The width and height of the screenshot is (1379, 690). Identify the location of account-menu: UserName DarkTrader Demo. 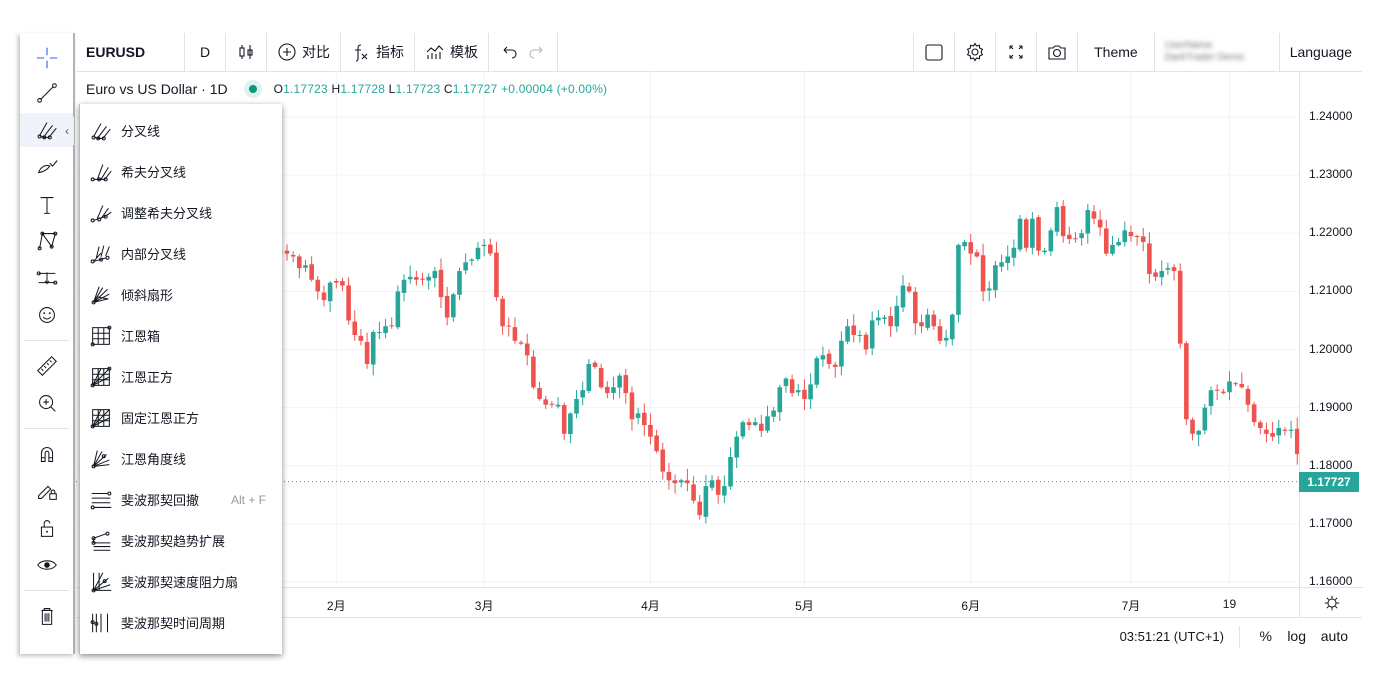
(1217, 52).